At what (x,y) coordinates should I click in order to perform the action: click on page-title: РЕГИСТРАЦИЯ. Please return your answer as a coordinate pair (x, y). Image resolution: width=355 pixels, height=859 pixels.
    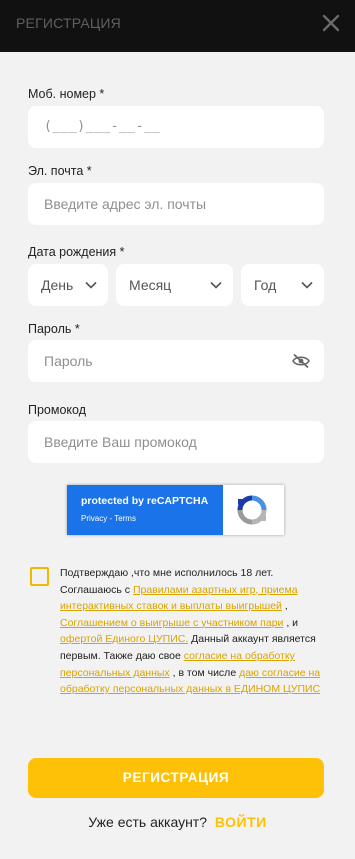
    Looking at the image, I should click on (68, 23).